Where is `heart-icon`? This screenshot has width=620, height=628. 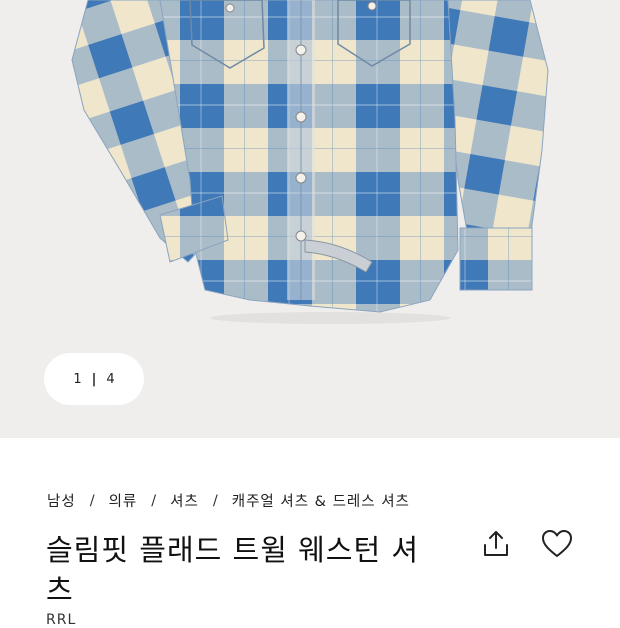
heart-icon is located at coordinates (557, 543).